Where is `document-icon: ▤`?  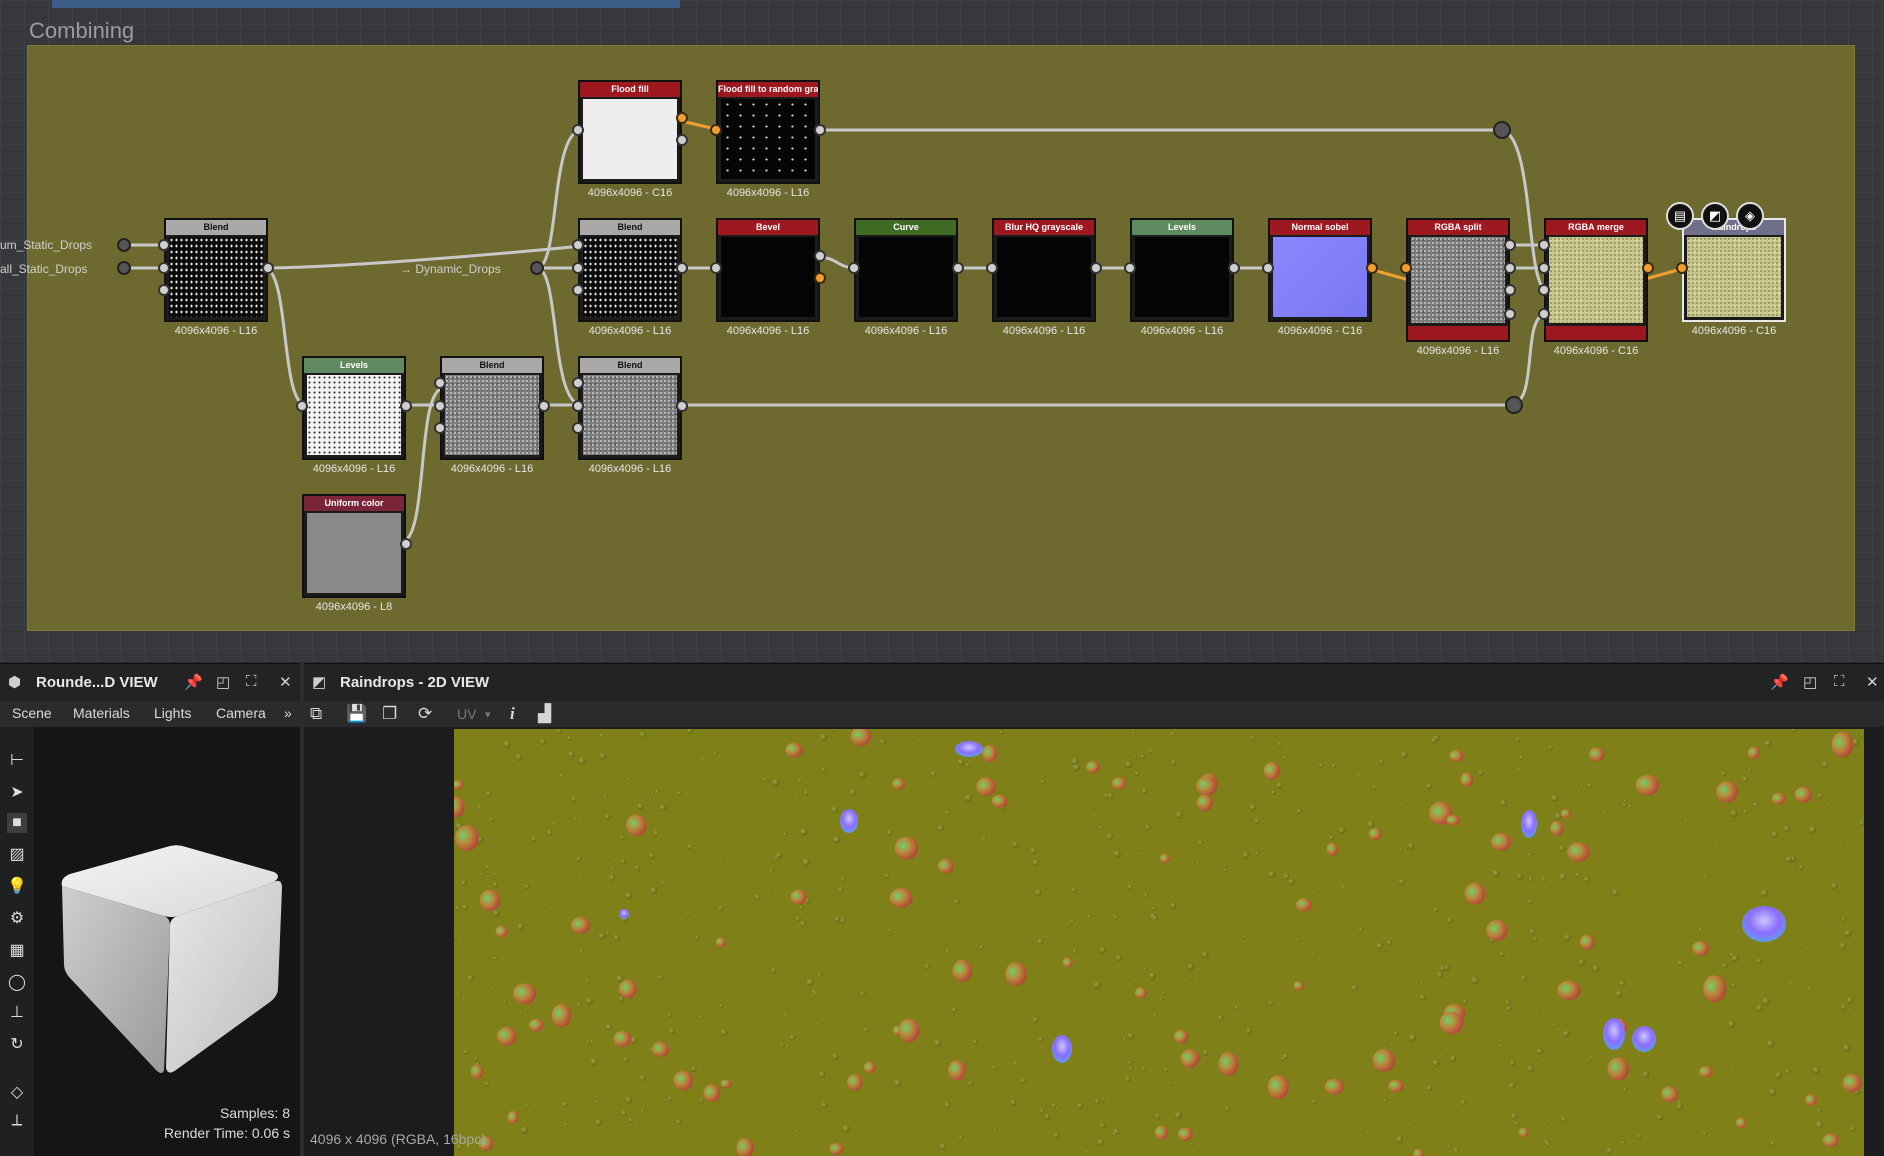 document-icon: ▤ is located at coordinates (1680, 216).